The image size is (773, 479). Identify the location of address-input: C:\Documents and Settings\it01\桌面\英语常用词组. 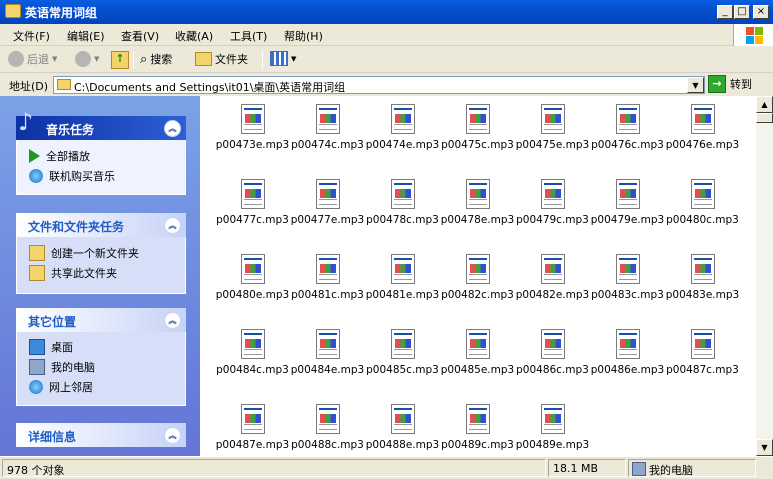
(379, 85).